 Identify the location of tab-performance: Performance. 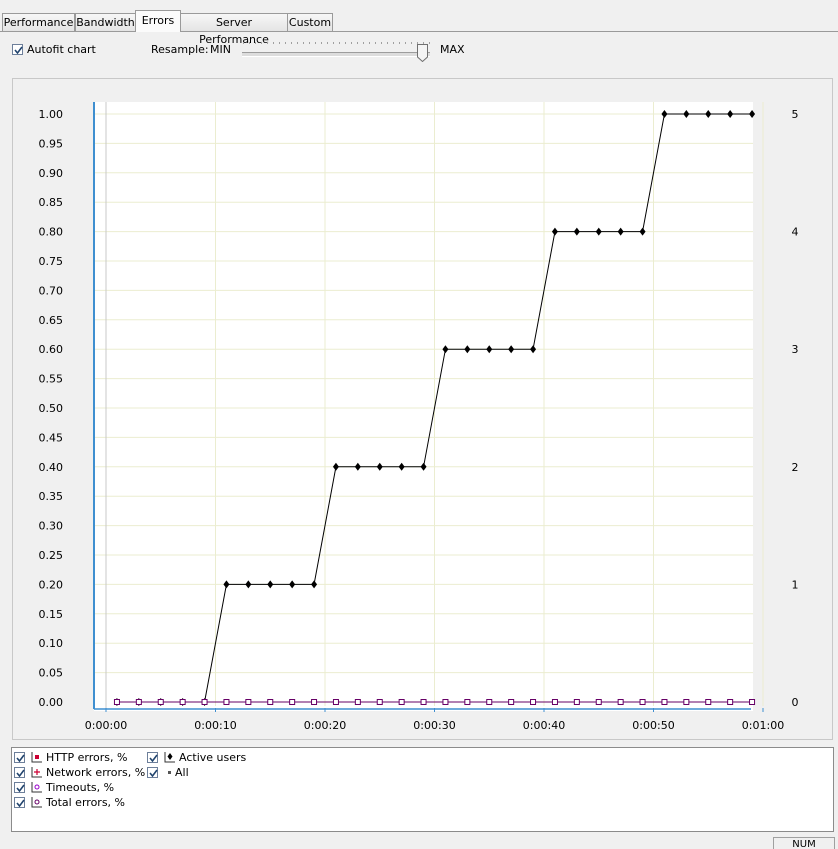
(38, 22).